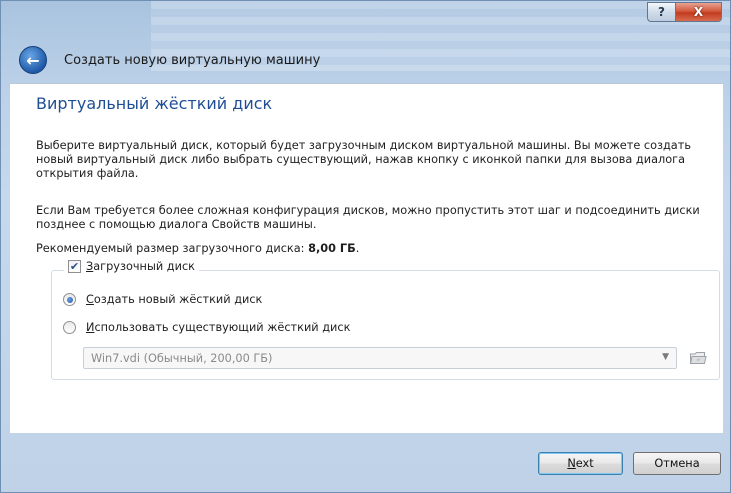 The height and width of the screenshot is (493, 731). I want to click on next-button: Next, so click(580, 463).